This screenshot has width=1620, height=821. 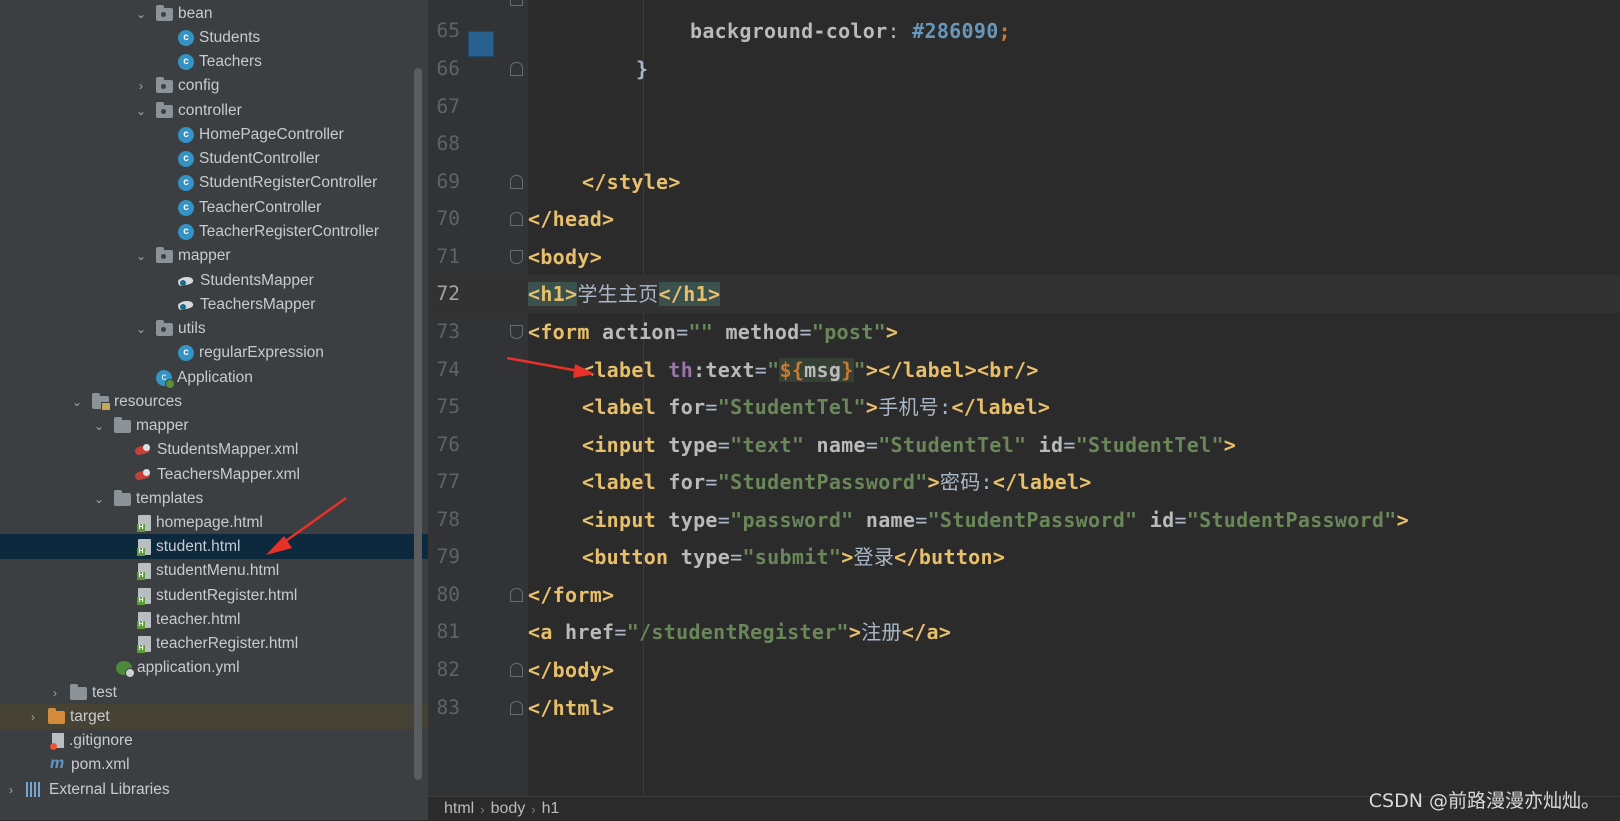 I want to click on code-text: <body>, so click(x=565, y=257).